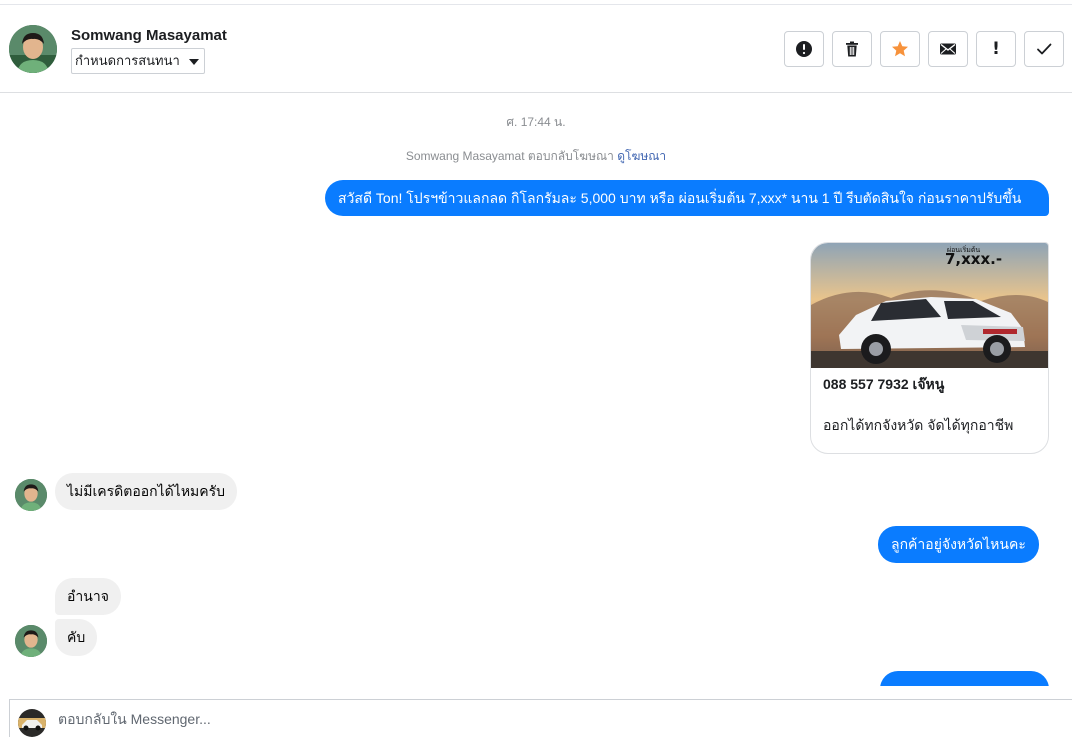 Image resolution: width=1072 pixels, height=737 pixels. I want to click on mark-done-button, so click(1044, 49).